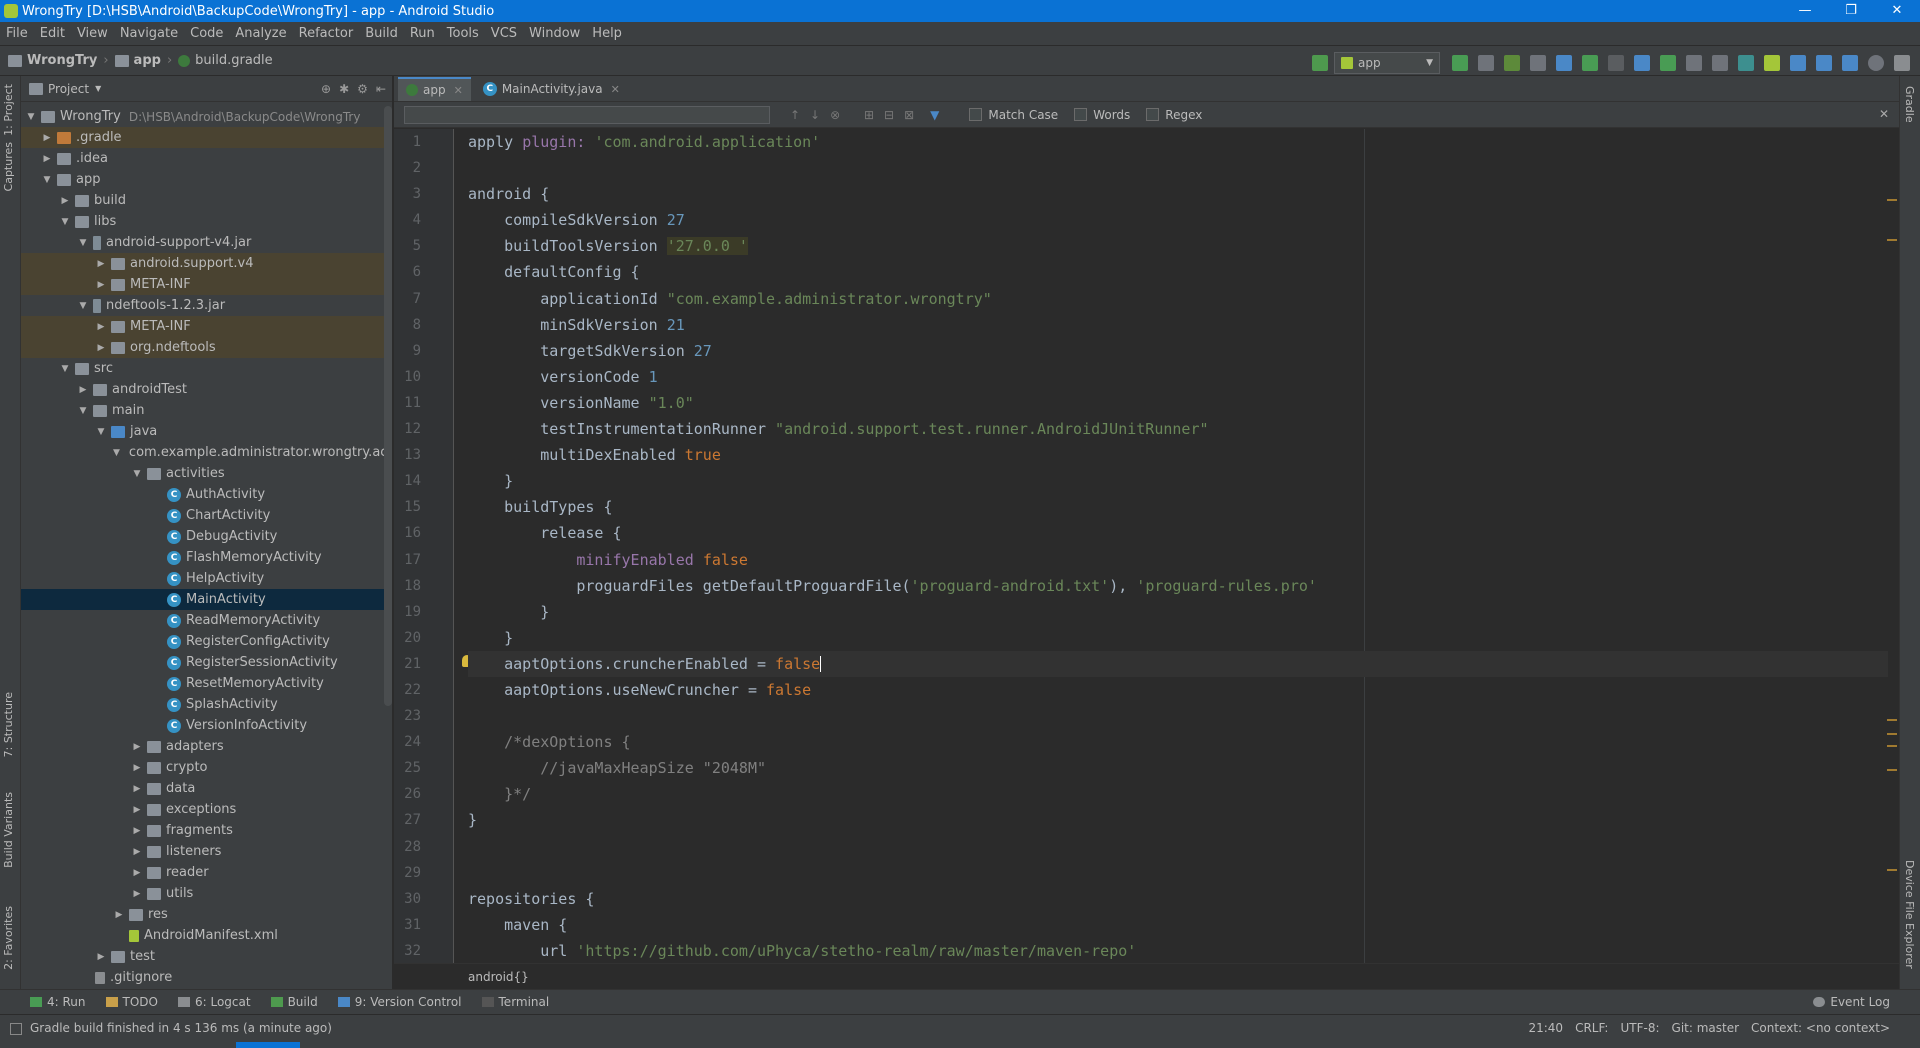  I want to click on tab-structure: 7: Structure, so click(8, 724).